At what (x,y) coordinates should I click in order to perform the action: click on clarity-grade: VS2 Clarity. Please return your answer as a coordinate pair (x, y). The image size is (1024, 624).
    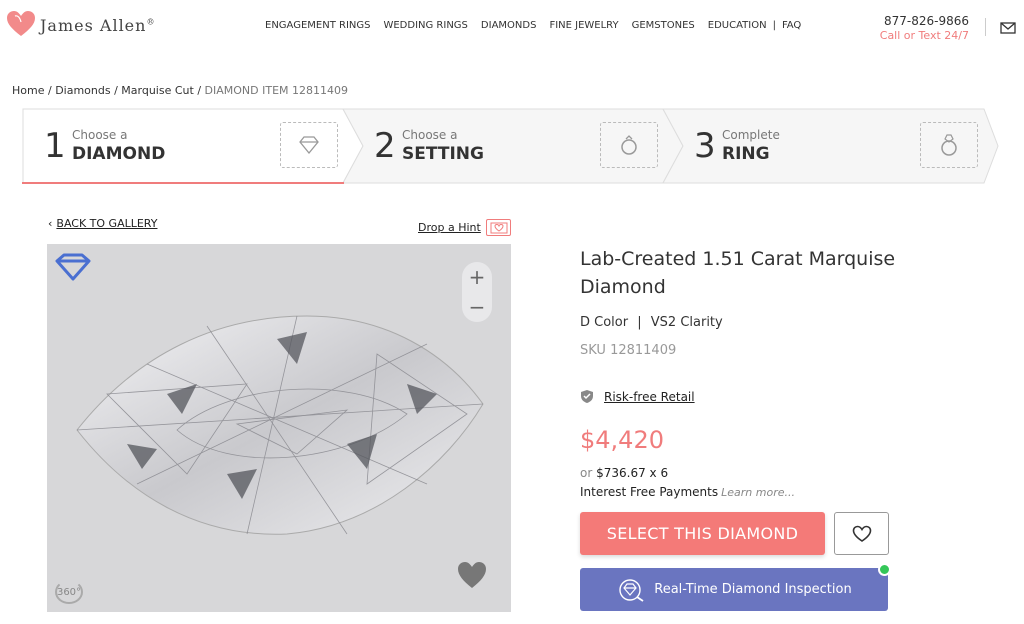
    Looking at the image, I should click on (686, 322).